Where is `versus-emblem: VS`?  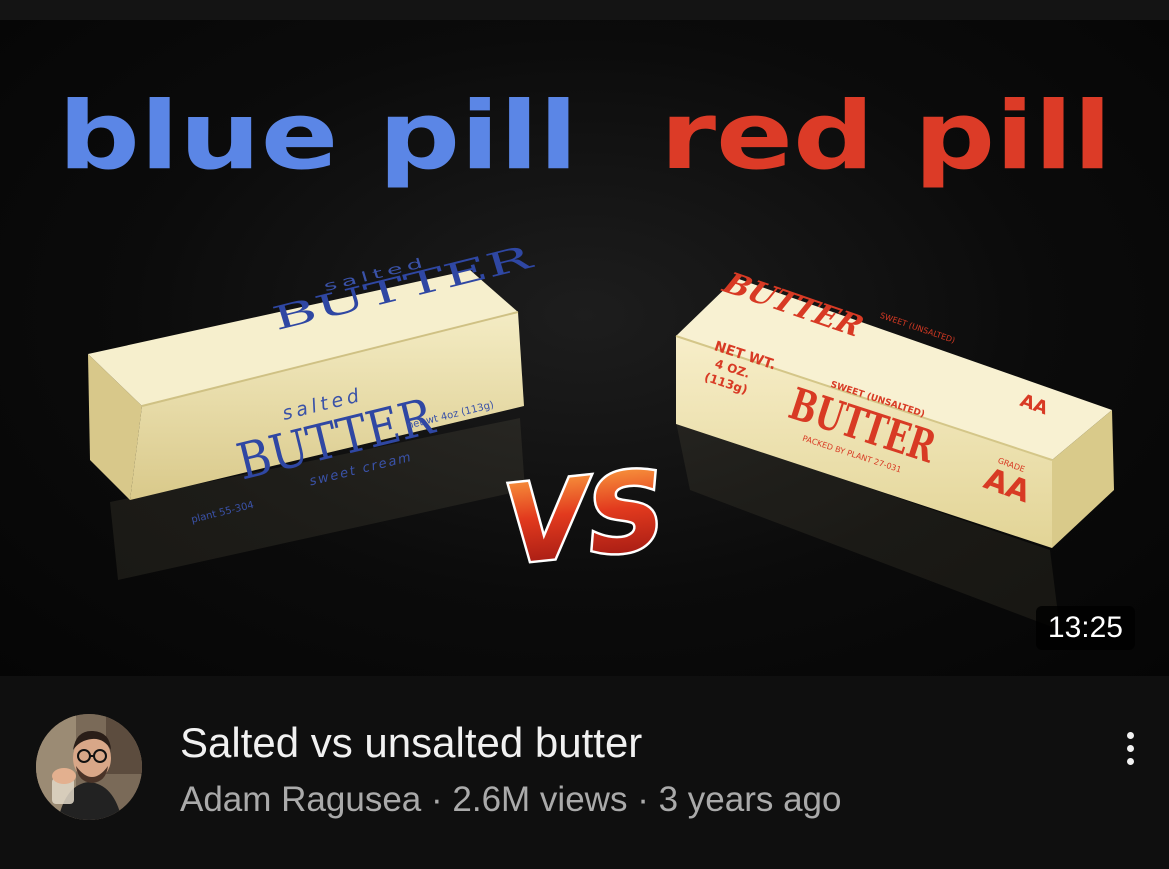 versus-emblem: VS is located at coordinates (584, 518).